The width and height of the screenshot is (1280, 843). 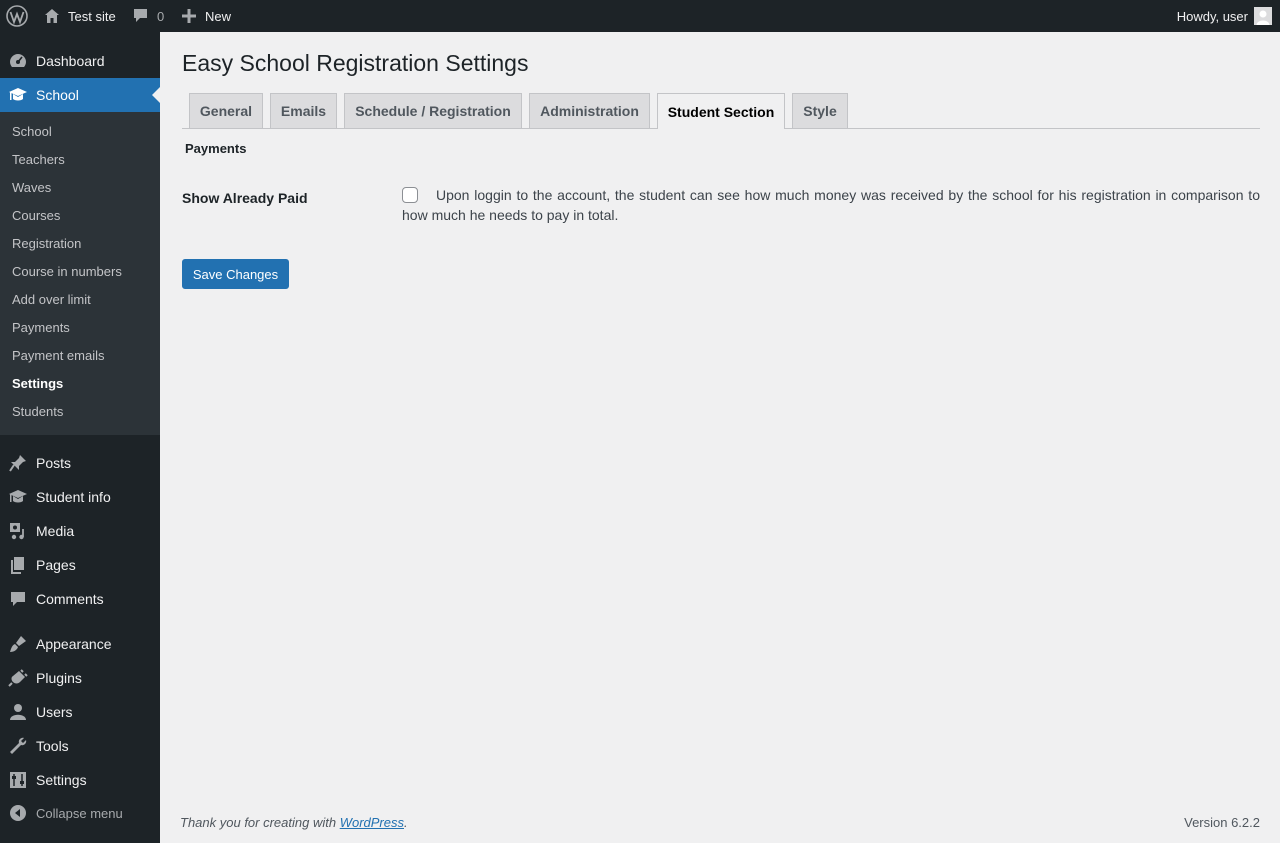 What do you see at coordinates (52, 16) in the screenshot?
I see `home-icon` at bounding box center [52, 16].